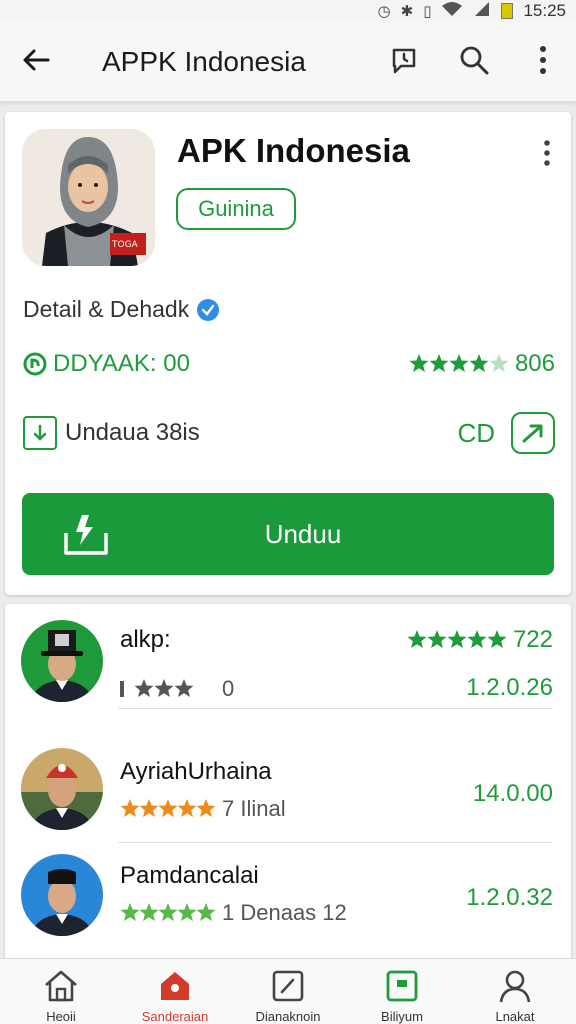 Image resolution: width=576 pixels, height=1024 pixels. I want to click on list-item-sub-text: 0, so click(228, 688).